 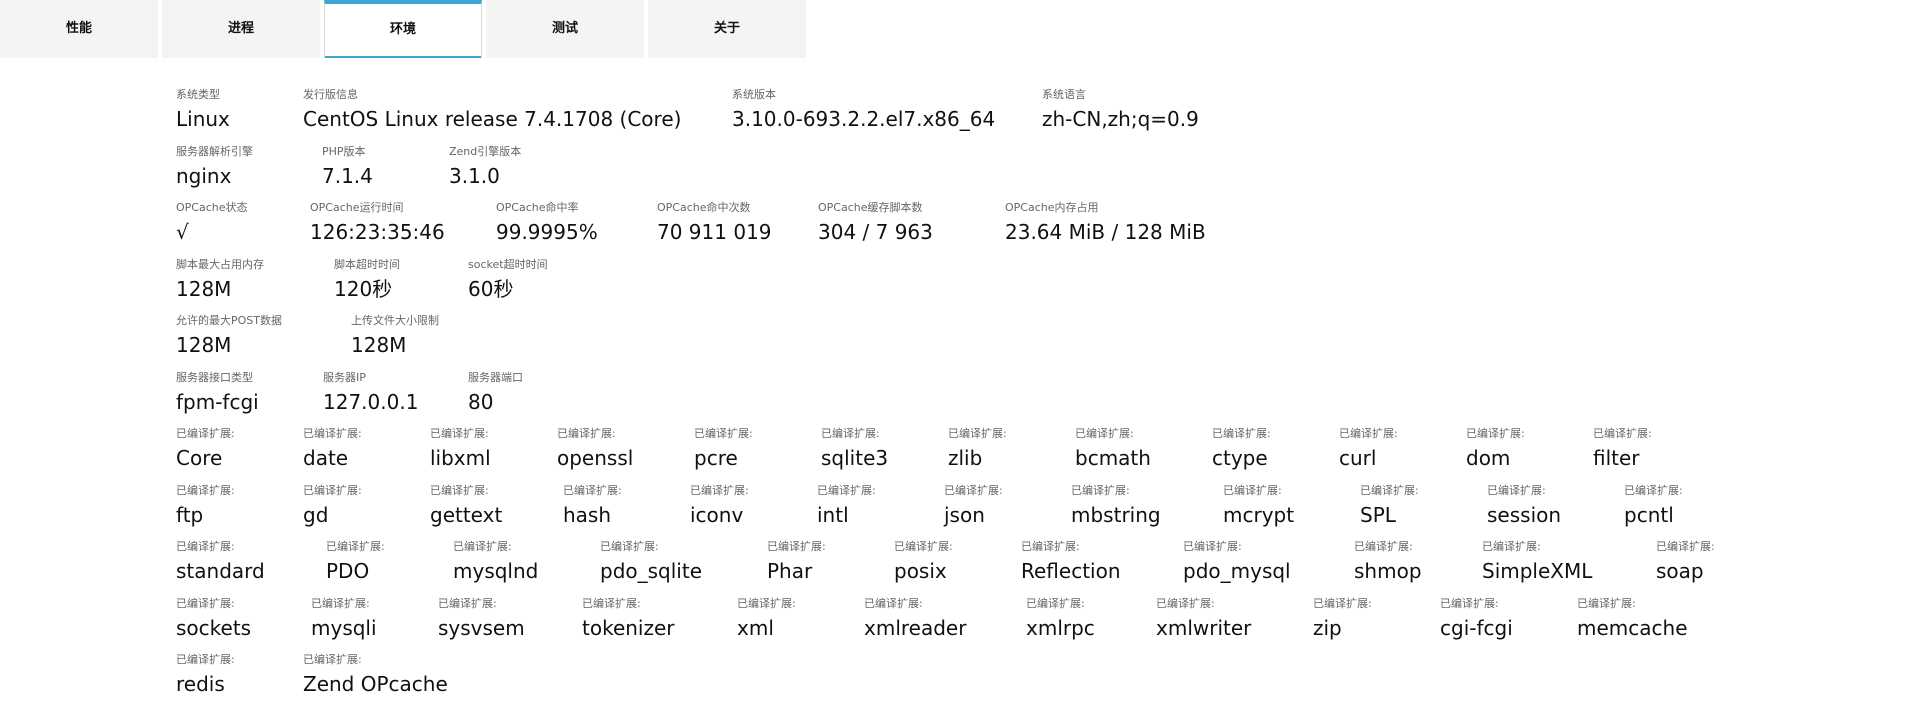 I want to click on info-label: 允许的最大POST数据, so click(x=229, y=320).